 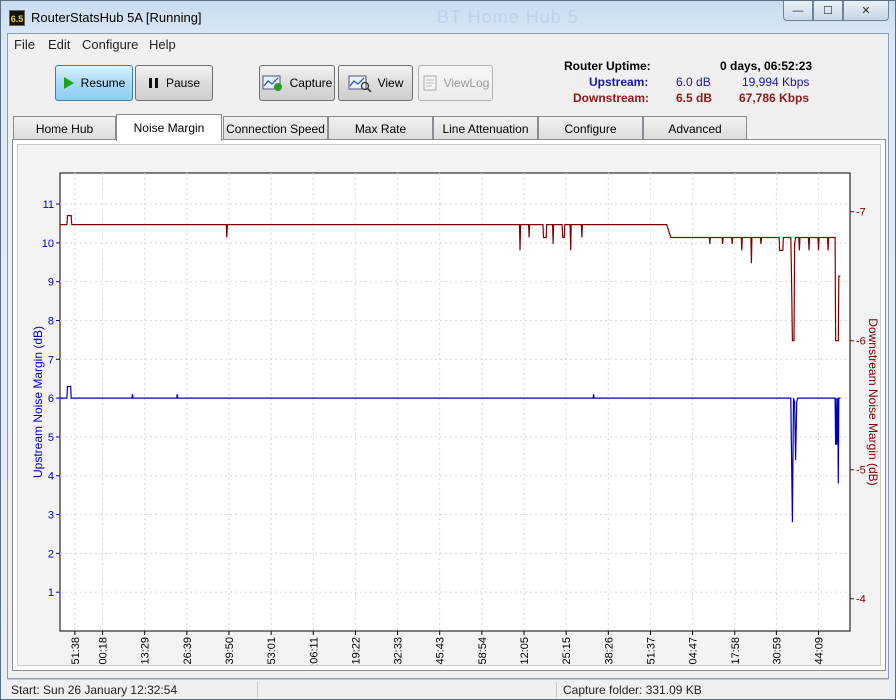 What do you see at coordinates (360, 83) in the screenshot?
I see `view-chart-icon` at bounding box center [360, 83].